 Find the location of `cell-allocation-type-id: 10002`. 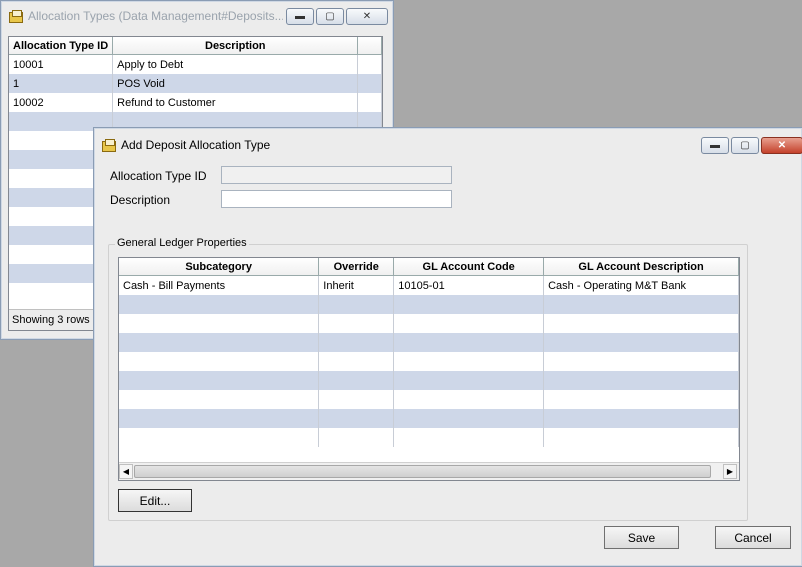

cell-allocation-type-id: 10002 is located at coordinates (61, 102).